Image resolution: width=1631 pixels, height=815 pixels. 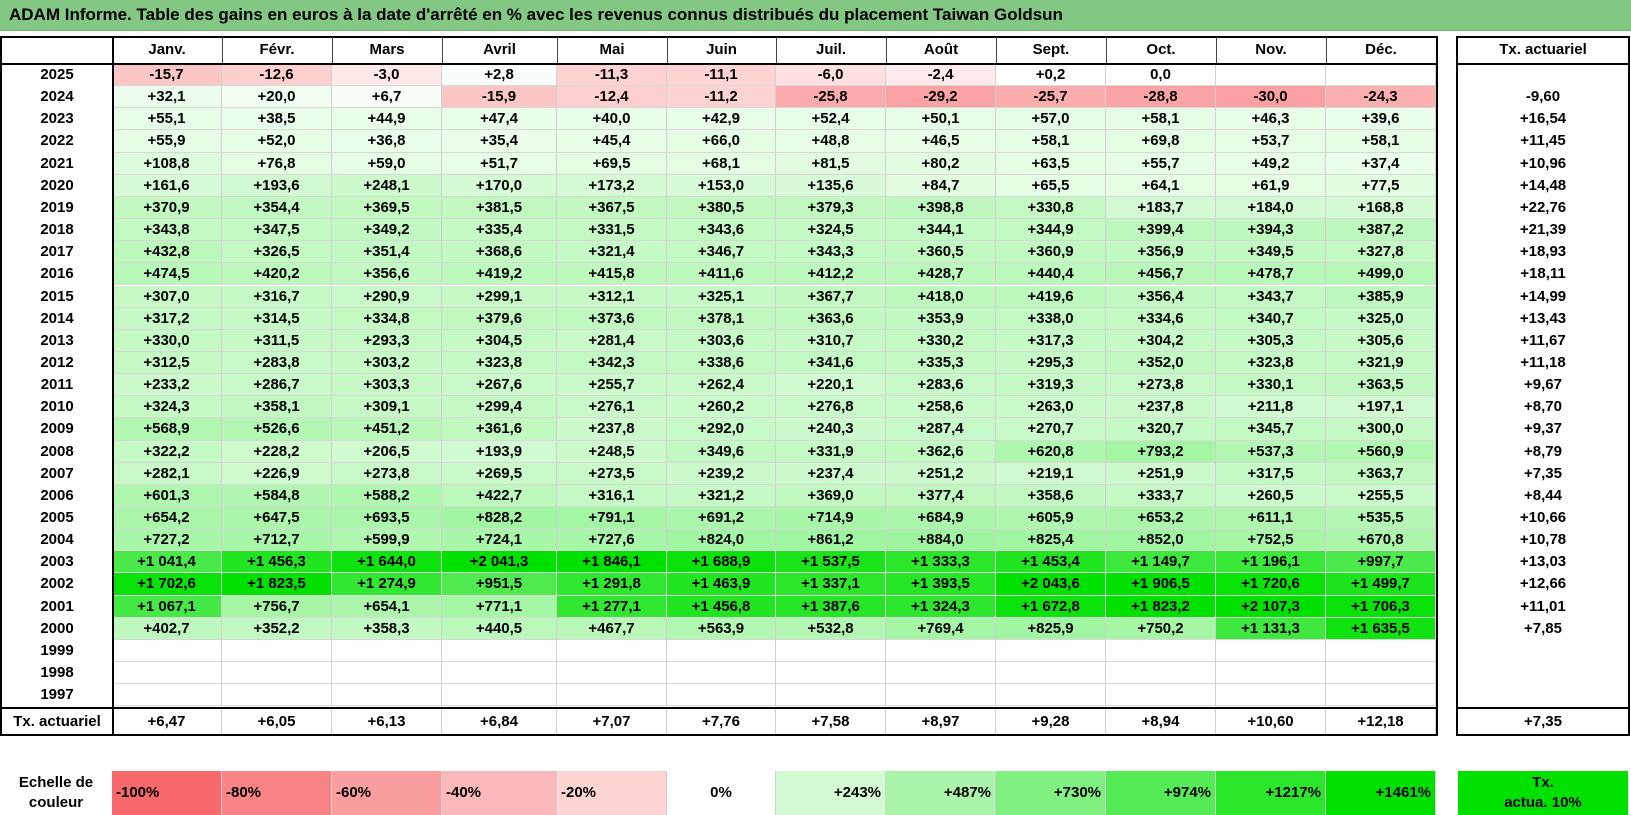 I want to click on gain-cell: +44,9, so click(x=387, y=119).